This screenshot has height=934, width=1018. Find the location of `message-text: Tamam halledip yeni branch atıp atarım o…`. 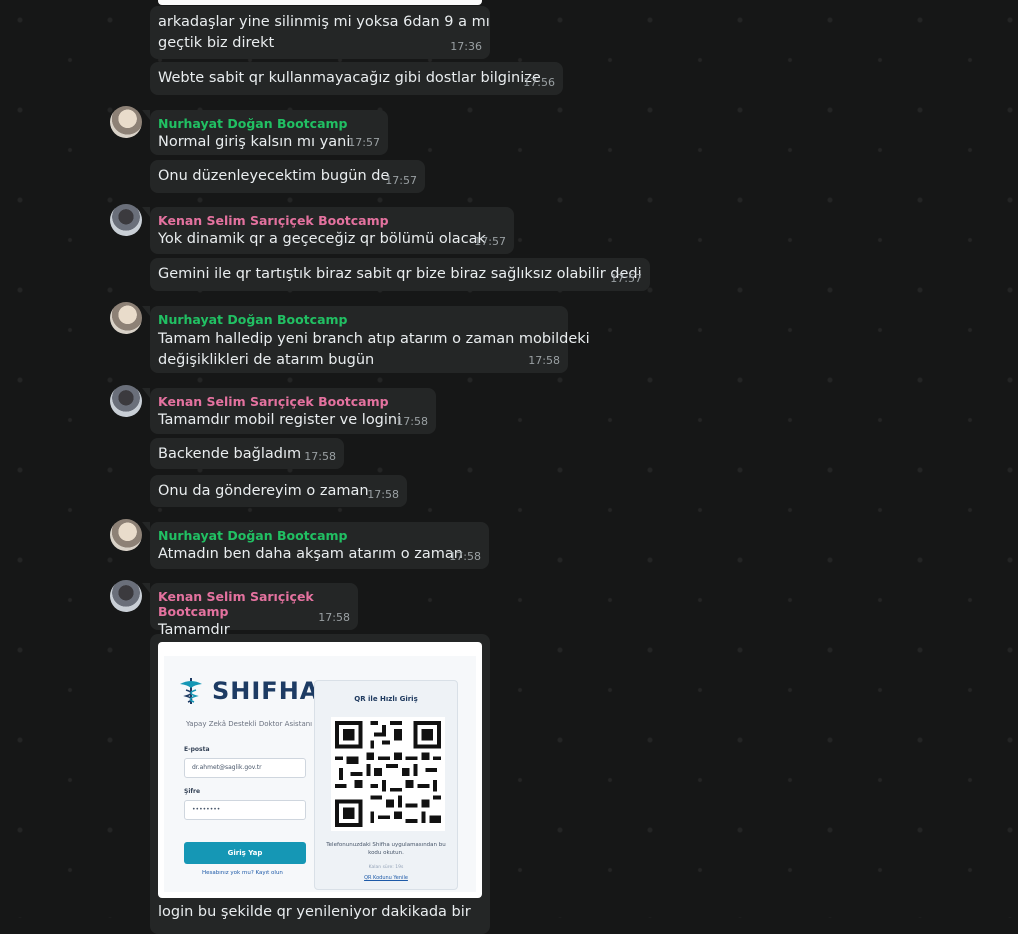

message-text: Tamam halledip yeni branch atıp atarım o… is located at coordinates (374, 339).